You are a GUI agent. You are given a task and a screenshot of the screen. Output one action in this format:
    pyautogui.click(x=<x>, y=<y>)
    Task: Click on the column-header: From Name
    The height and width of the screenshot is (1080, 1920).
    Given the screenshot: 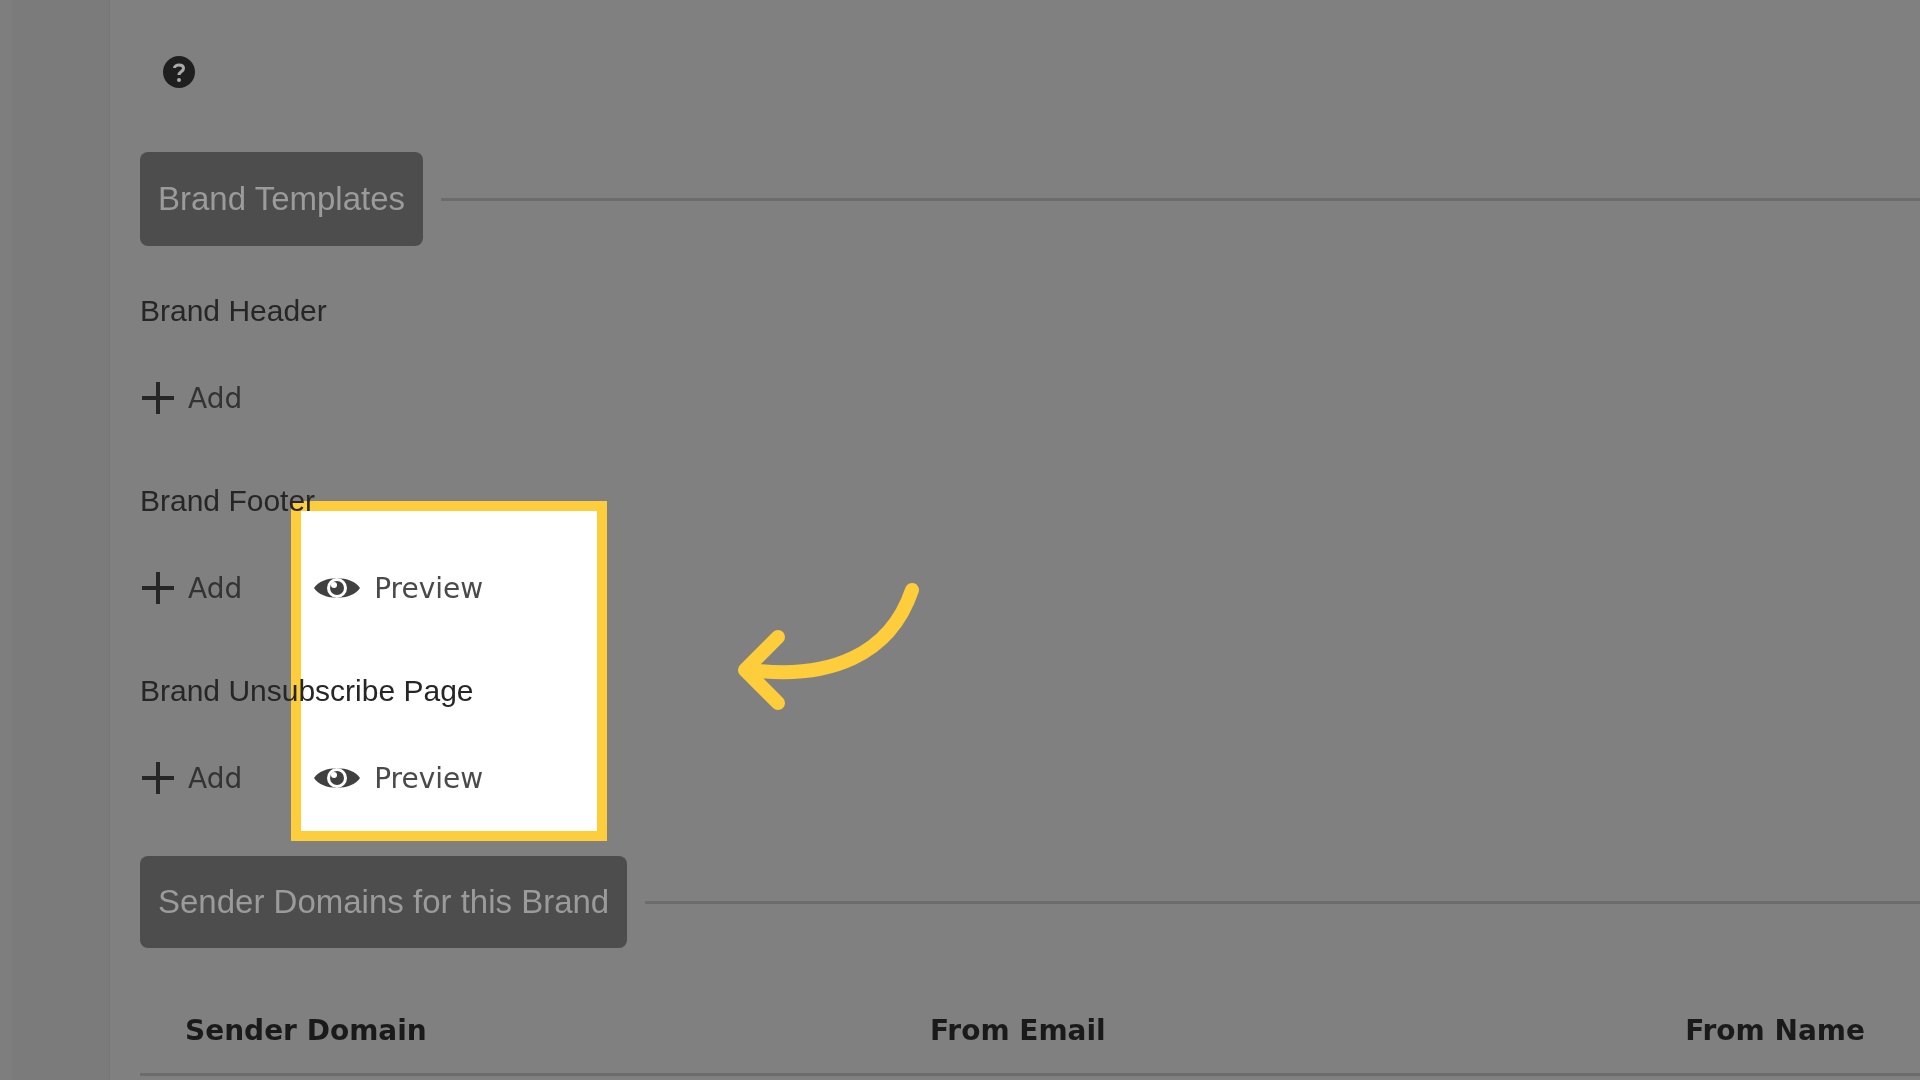 What is the action you would take?
    pyautogui.click(x=1775, y=1031)
    